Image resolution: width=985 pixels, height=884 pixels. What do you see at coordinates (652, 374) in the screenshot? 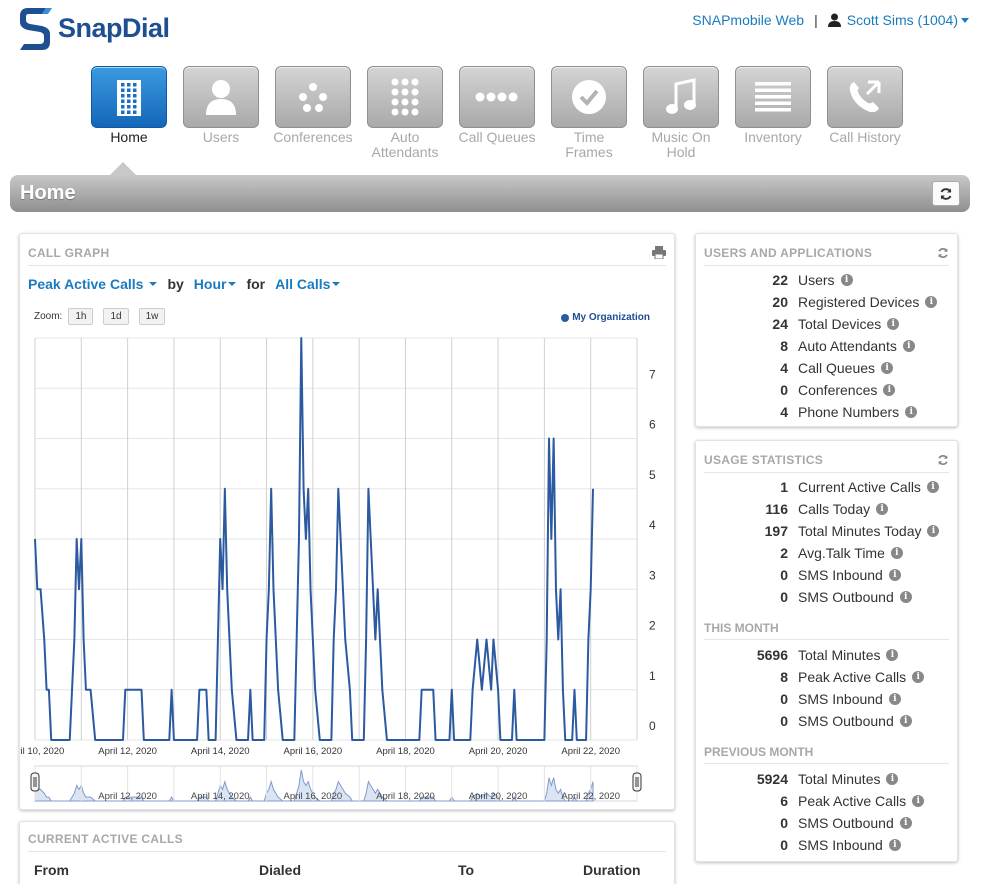
I see `y-tick-label: 7` at bounding box center [652, 374].